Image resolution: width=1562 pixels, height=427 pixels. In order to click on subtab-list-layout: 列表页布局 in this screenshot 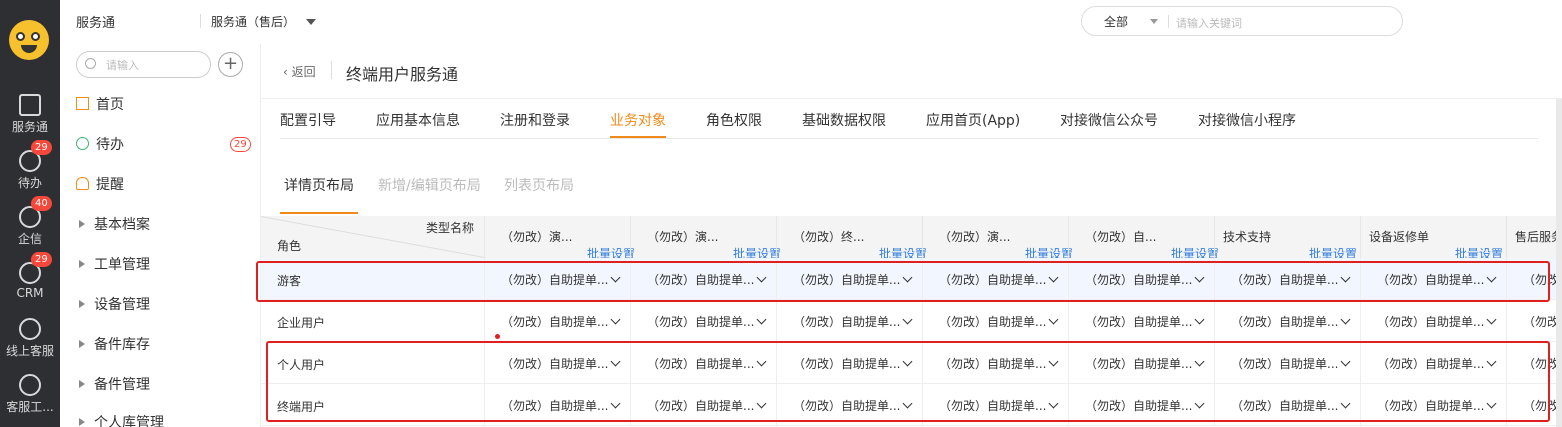, I will do `click(539, 185)`.